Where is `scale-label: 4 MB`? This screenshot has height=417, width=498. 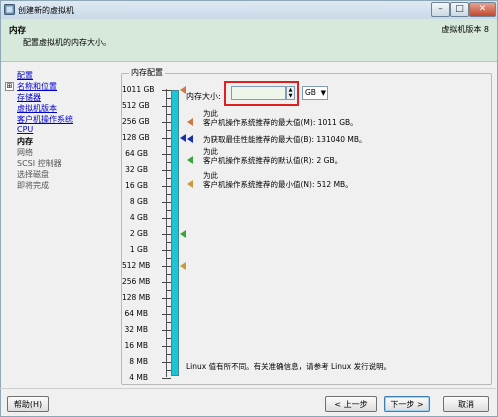 scale-label: 4 MB is located at coordinates (138, 377).